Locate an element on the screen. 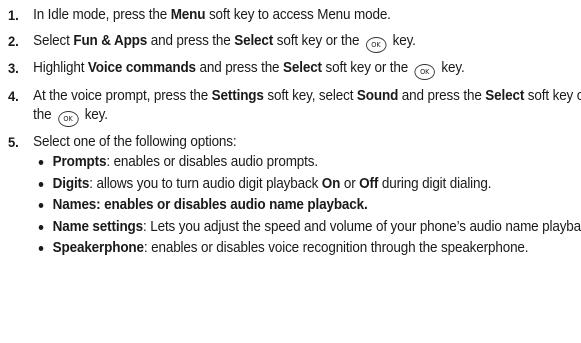  text: : enables or disables audio prompts. is located at coordinates (212, 162).